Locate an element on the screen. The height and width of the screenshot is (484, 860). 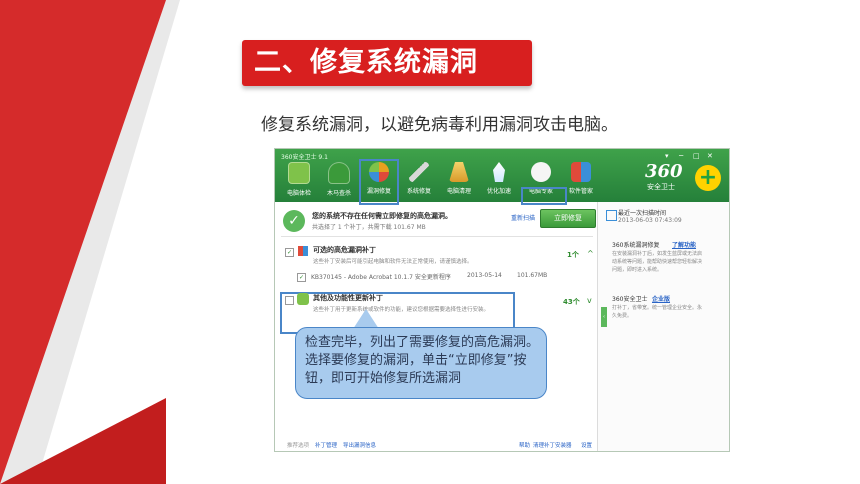
slide-subtitle: 修复系统漏洞，以避免病毒利用漏洞攻击电脑。 is located at coordinates (439, 125).